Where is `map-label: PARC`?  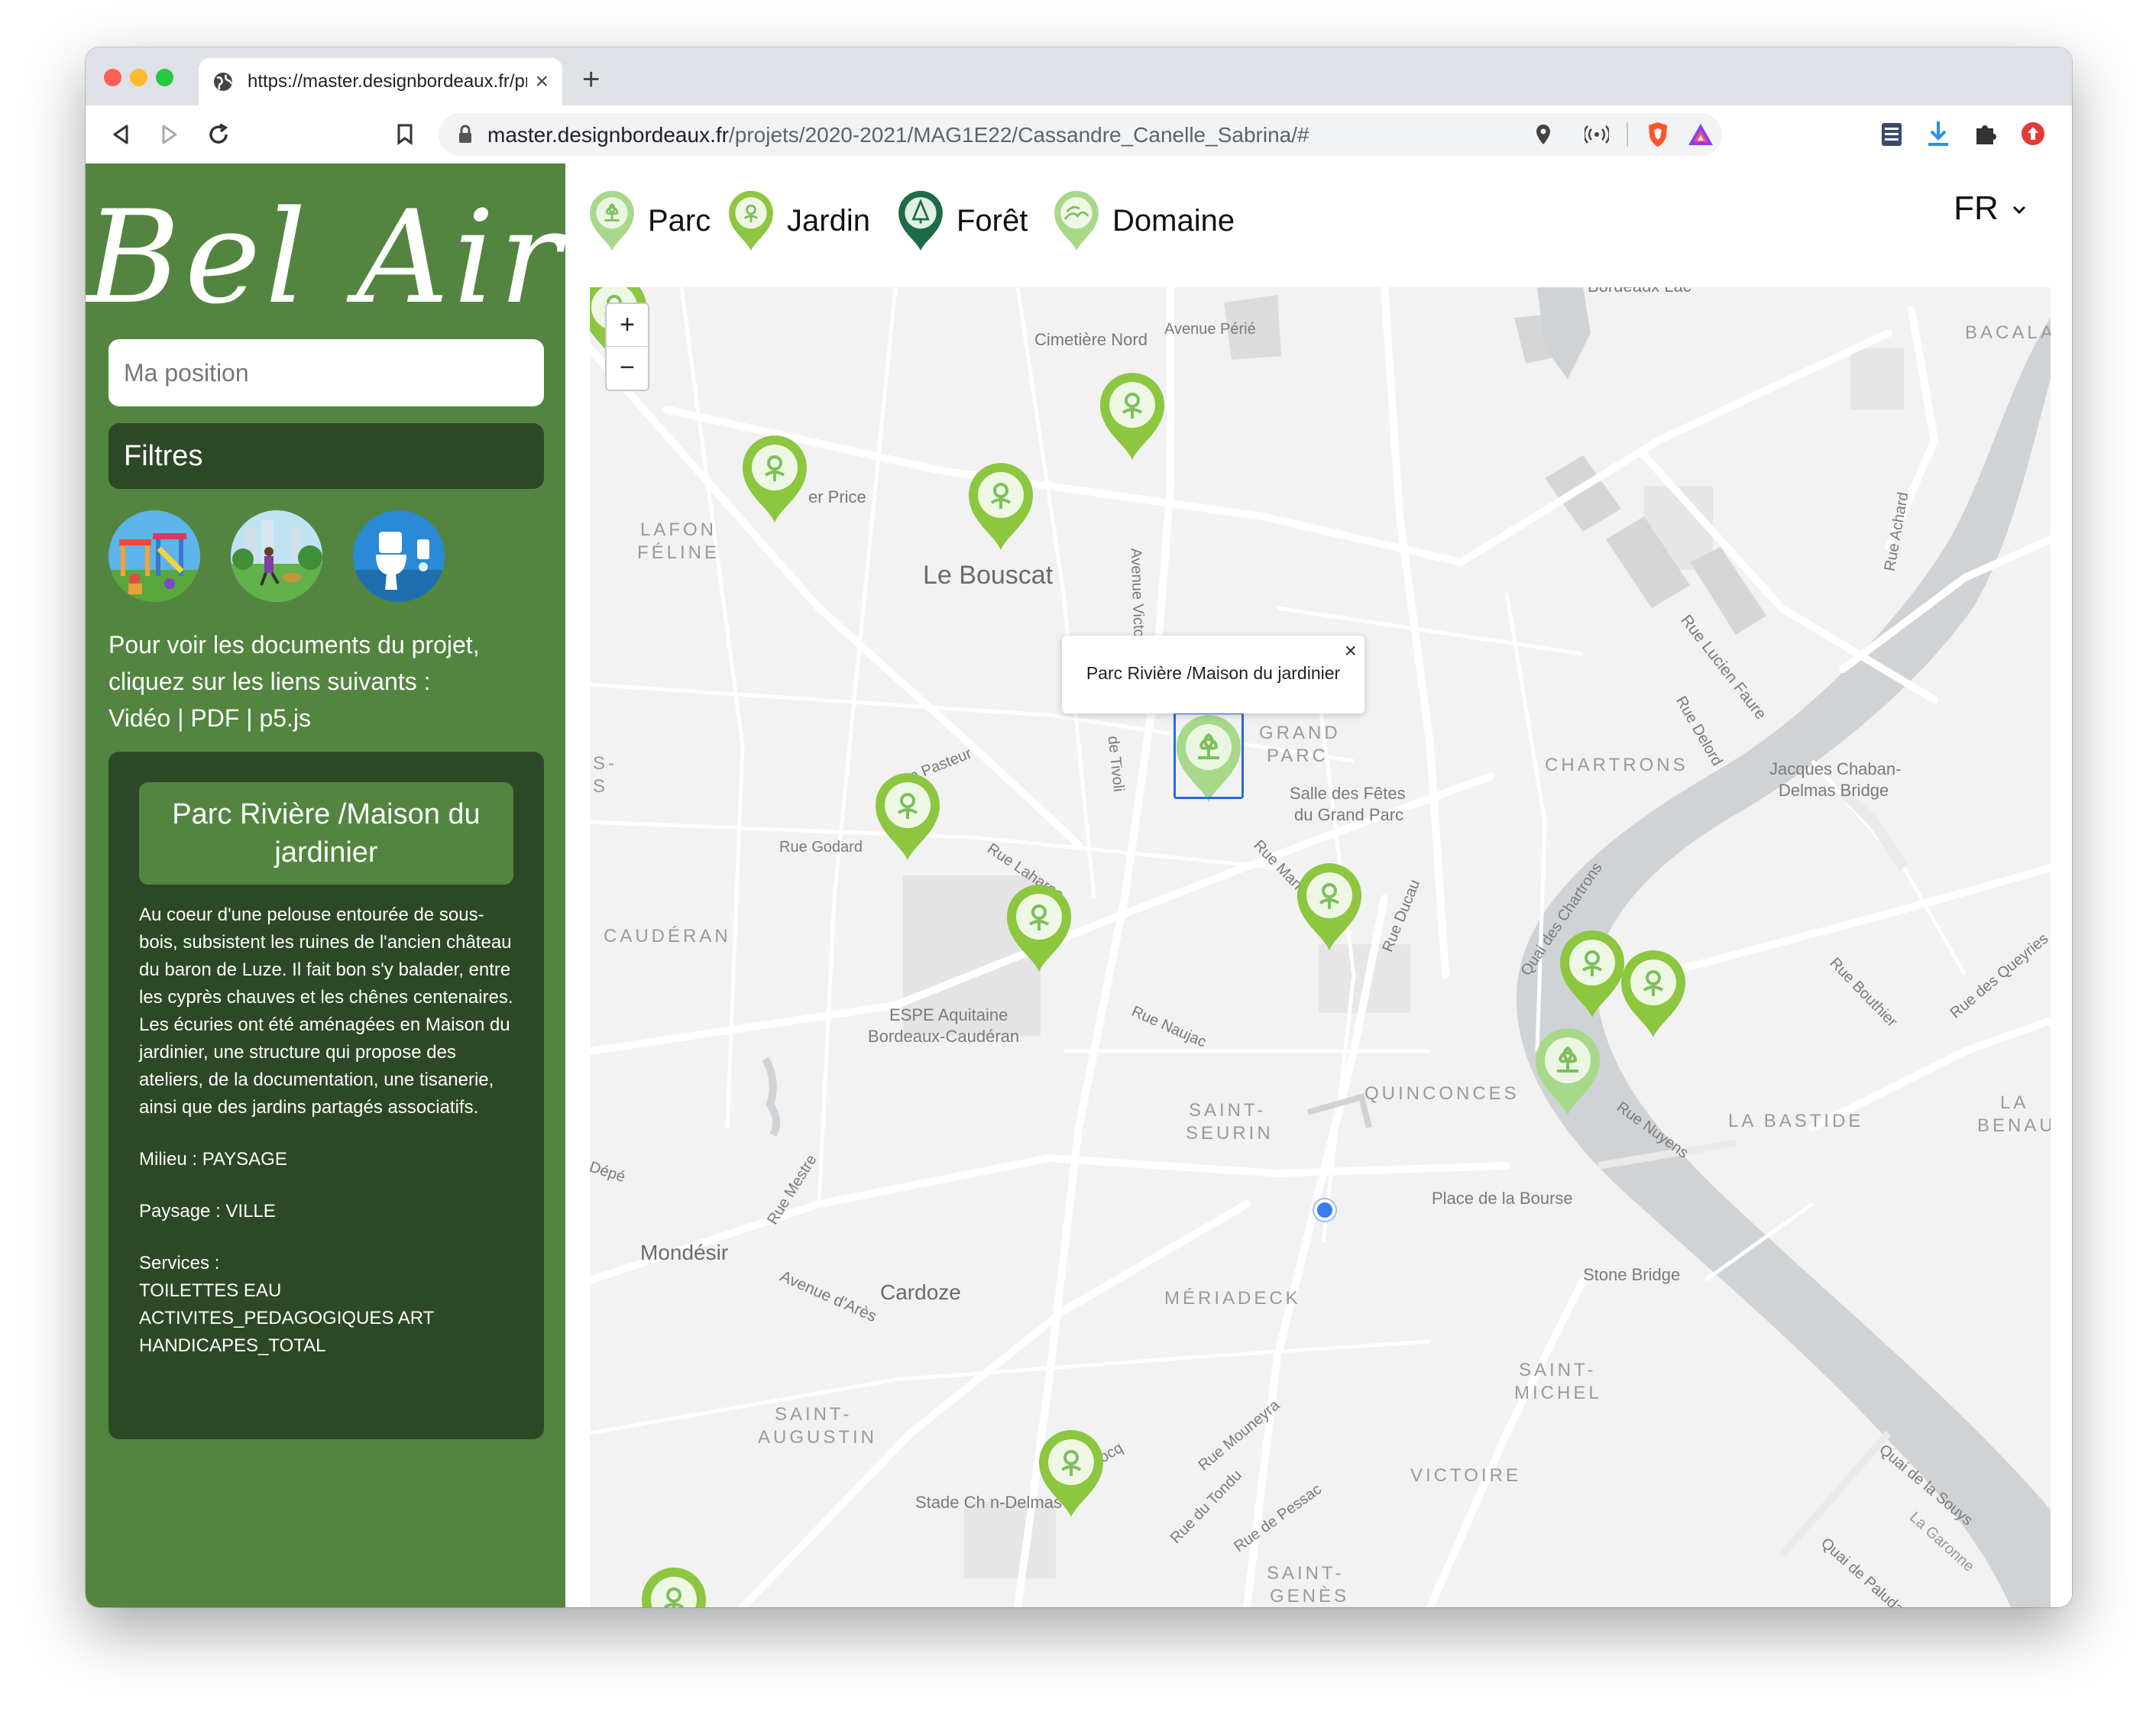 map-label: PARC is located at coordinates (1298, 756).